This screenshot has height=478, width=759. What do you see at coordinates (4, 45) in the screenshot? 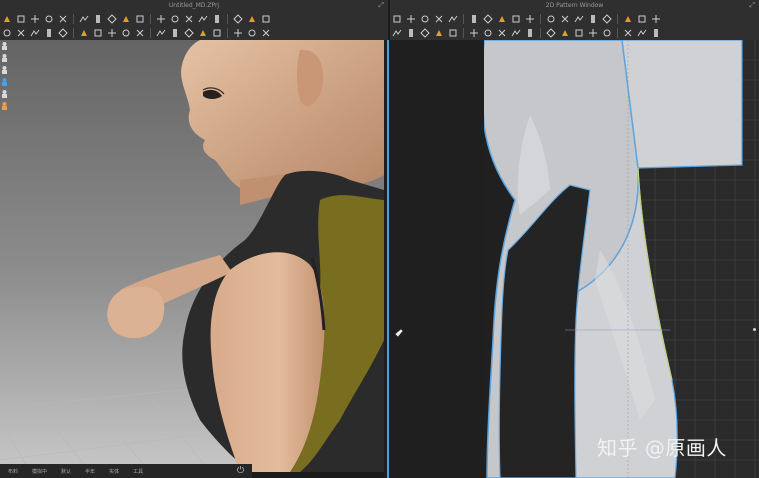
I see `avatar-front-icon` at bounding box center [4, 45].